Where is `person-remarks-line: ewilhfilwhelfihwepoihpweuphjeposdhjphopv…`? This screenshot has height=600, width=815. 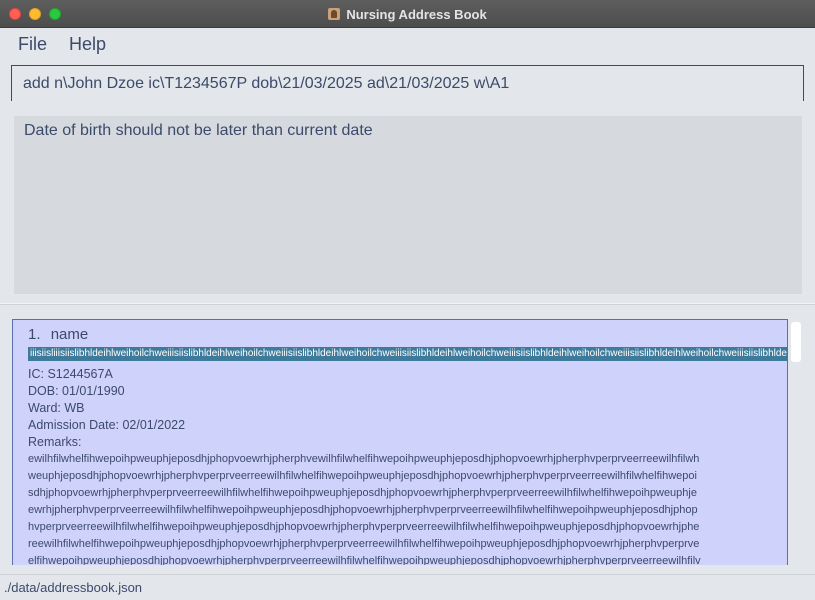
person-remarks-line: ewilhfilwhelfihwepoihpweuphjeposdhjphopv… is located at coordinates (364, 459).